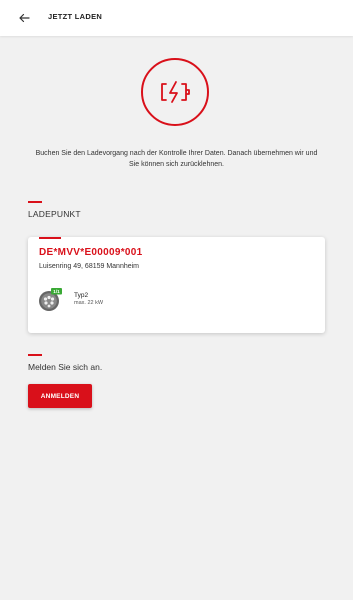 This screenshot has height=600, width=353. What do you see at coordinates (89, 266) in the screenshot?
I see `charge-point-address: Luisenring 49, 68159 Mannheim` at bounding box center [89, 266].